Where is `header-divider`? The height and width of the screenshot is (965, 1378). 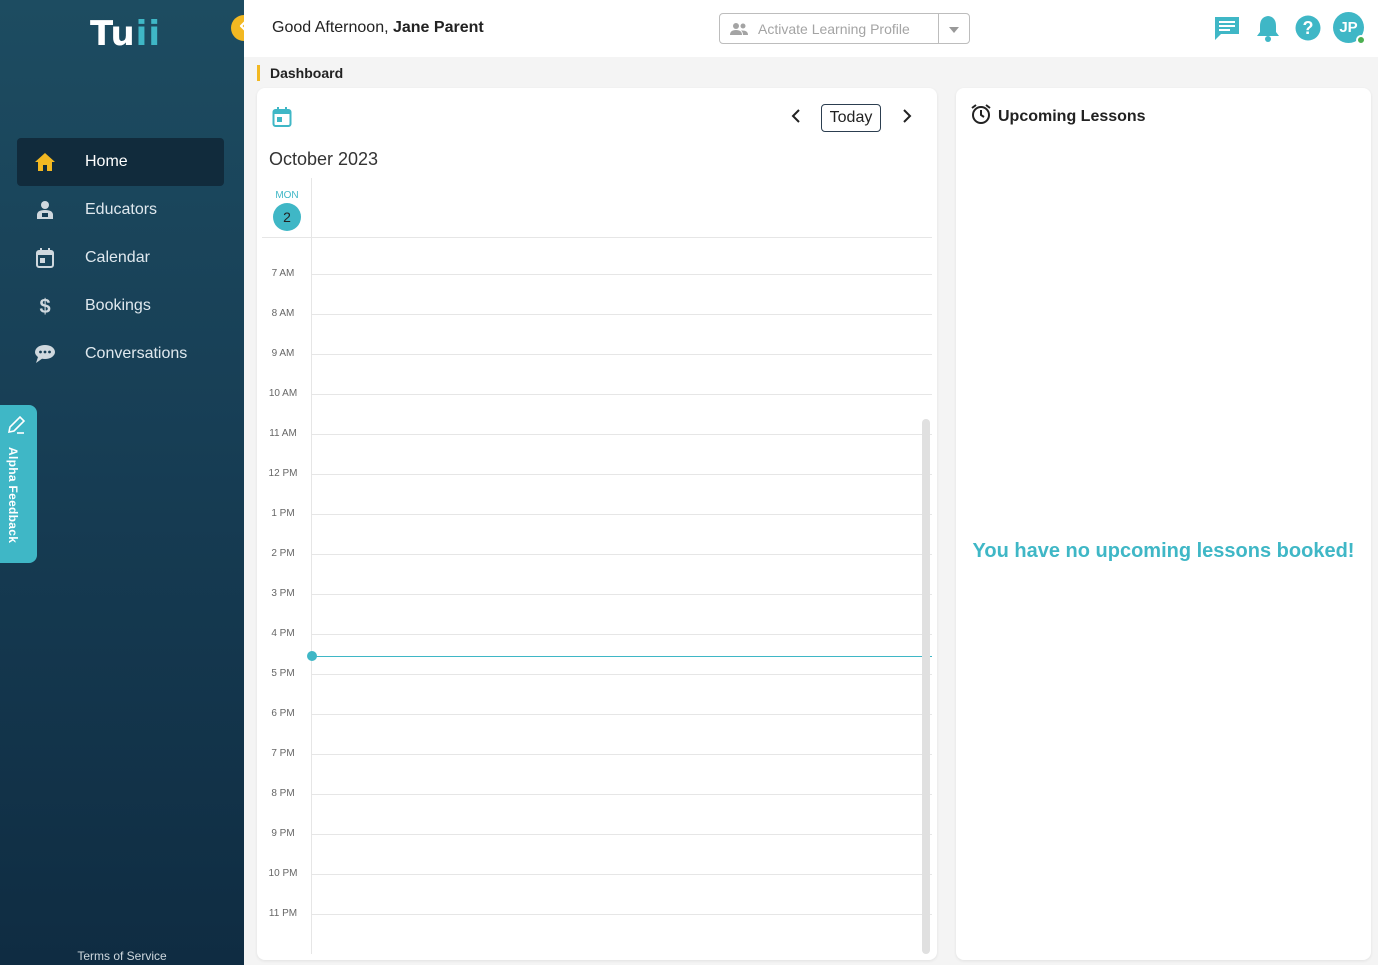
header-divider is located at coordinates (597, 237).